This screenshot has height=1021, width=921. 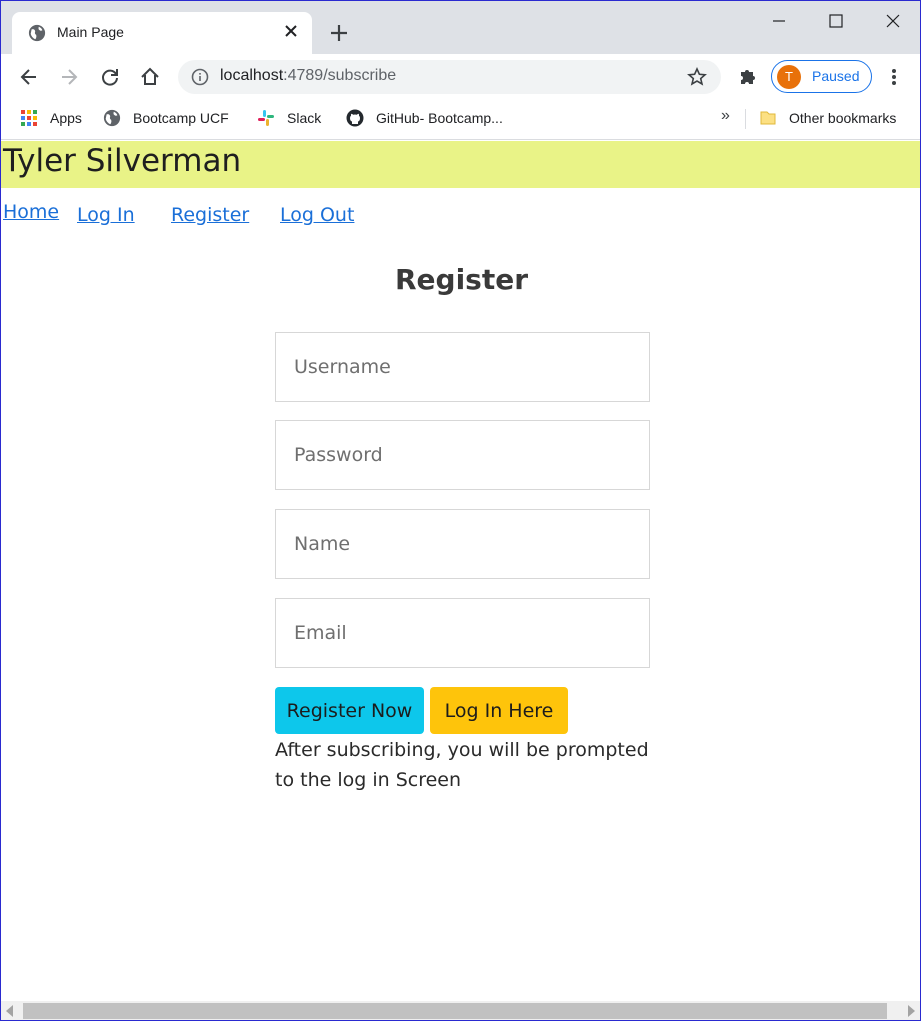 I want to click on site-title: Tyler Silverman, so click(x=122, y=161).